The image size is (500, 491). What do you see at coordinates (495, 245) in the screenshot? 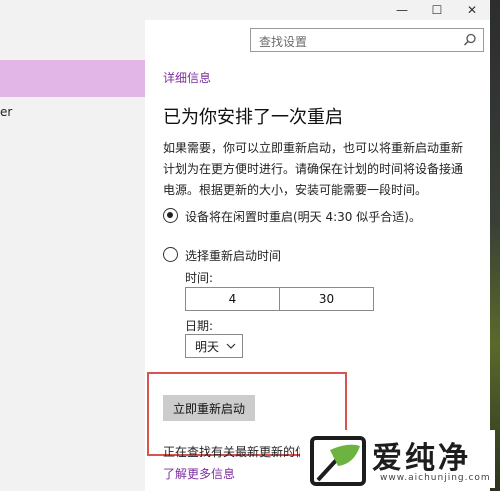
I see `background-strip` at bounding box center [495, 245].